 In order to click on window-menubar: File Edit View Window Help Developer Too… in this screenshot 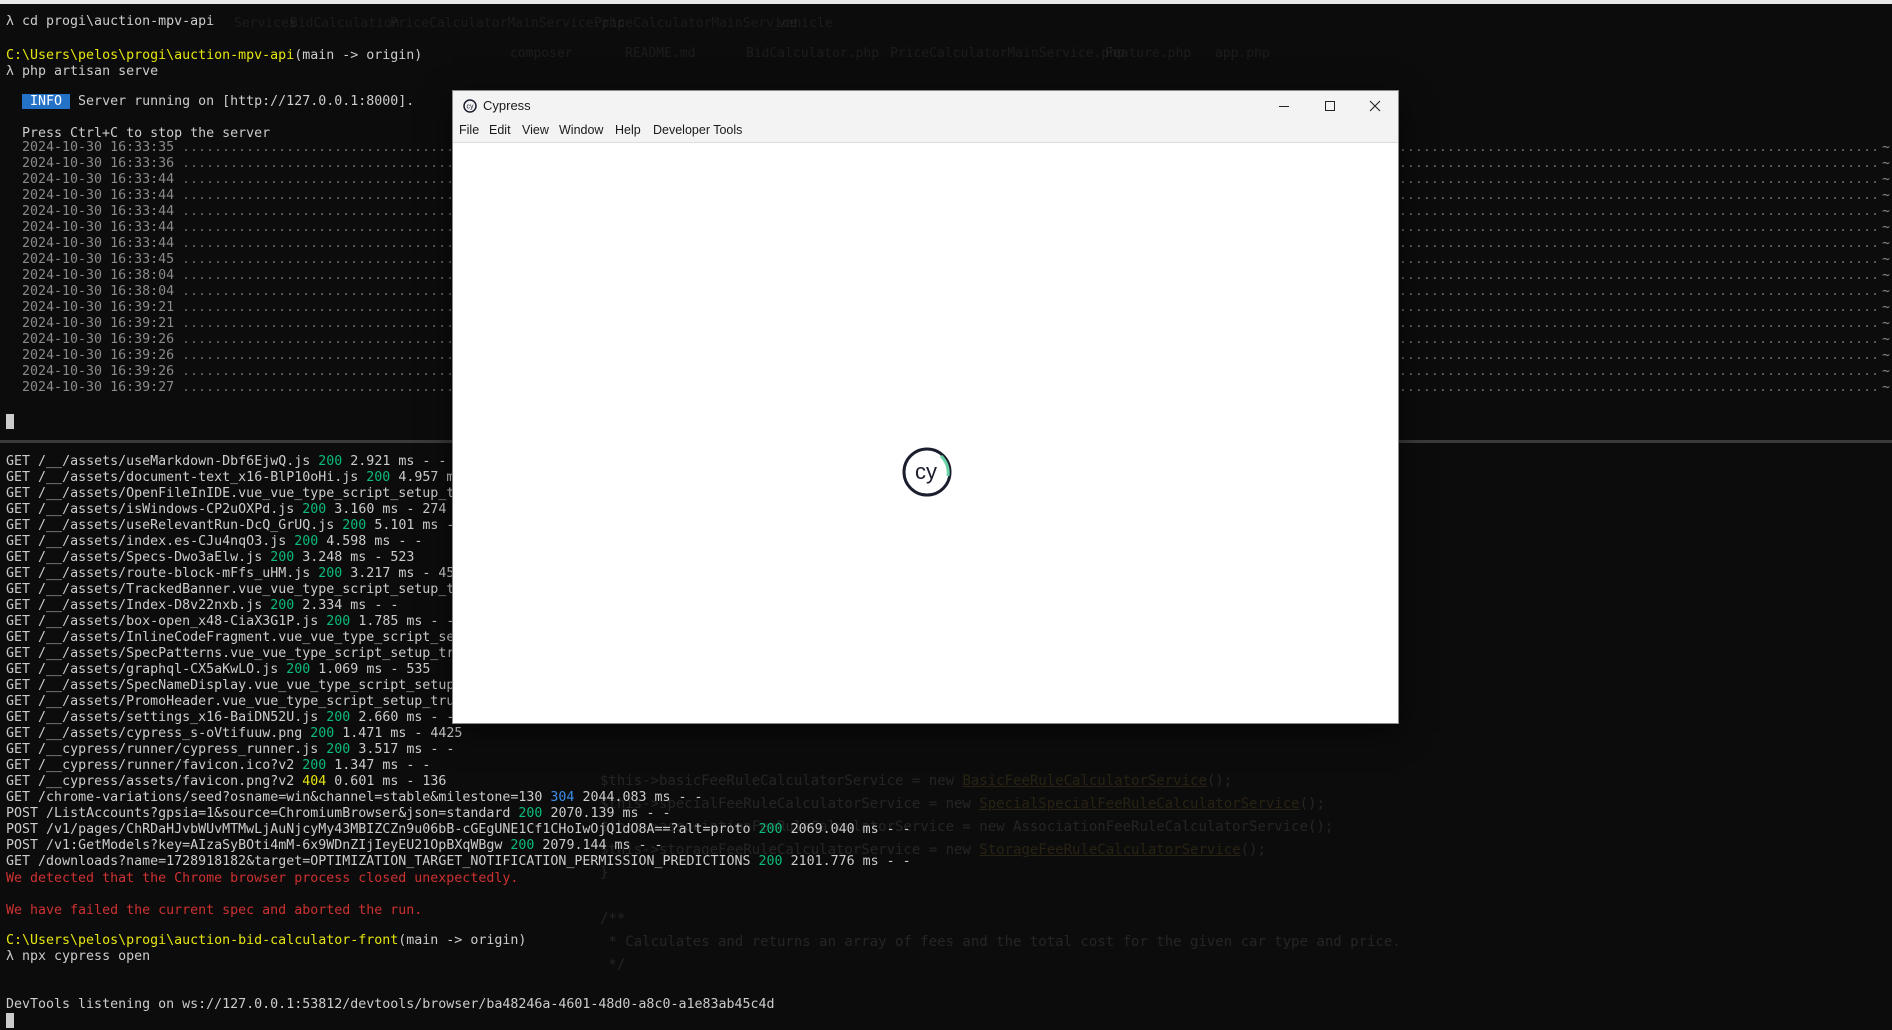, I will do `click(925, 131)`.